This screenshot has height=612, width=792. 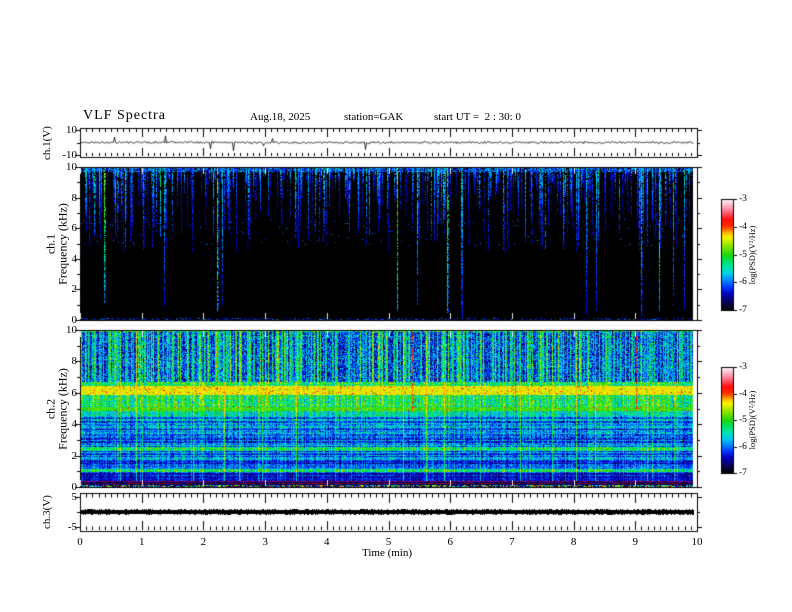 What do you see at coordinates (74, 455) in the screenshot?
I see `sp2-ytick: 2` at bounding box center [74, 455].